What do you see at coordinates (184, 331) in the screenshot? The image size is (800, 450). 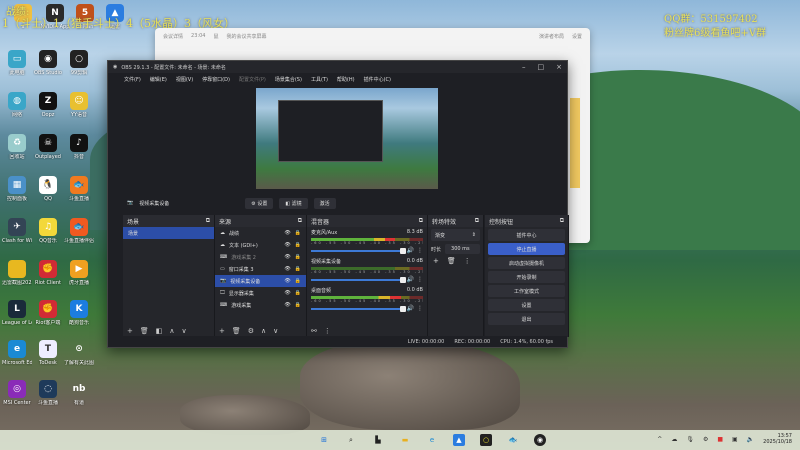 I see `down-icon: ∨` at bounding box center [184, 331].